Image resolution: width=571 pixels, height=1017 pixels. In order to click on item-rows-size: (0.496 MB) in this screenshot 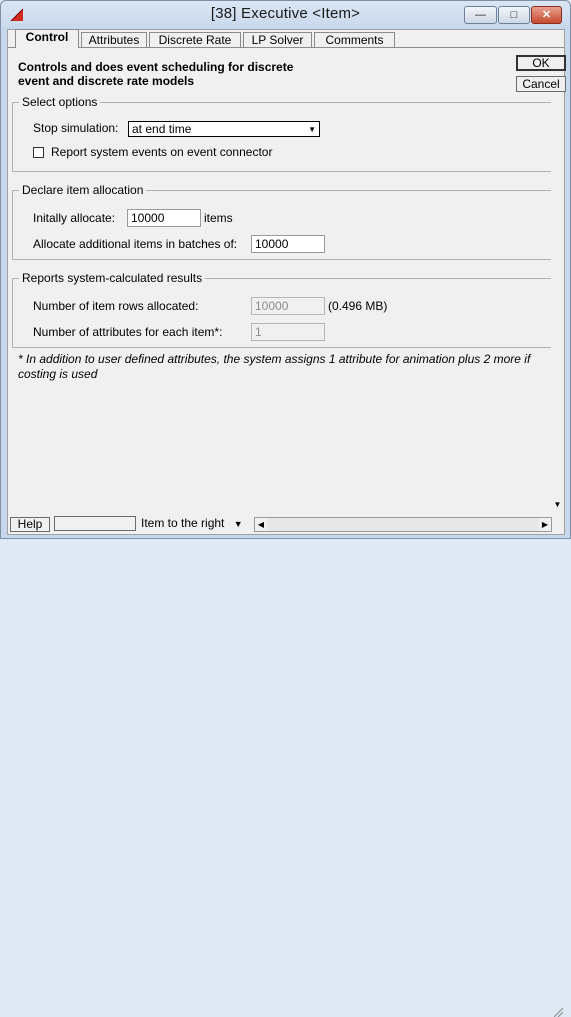, I will do `click(358, 306)`.